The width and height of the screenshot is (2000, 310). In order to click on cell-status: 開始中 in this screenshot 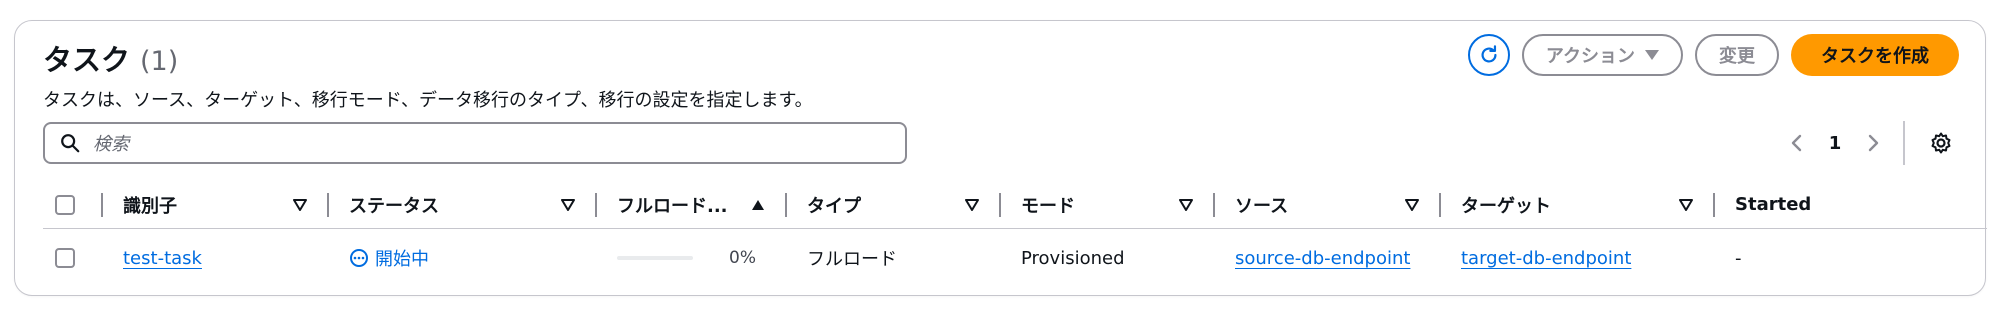, I will do `click(463, 258)`.